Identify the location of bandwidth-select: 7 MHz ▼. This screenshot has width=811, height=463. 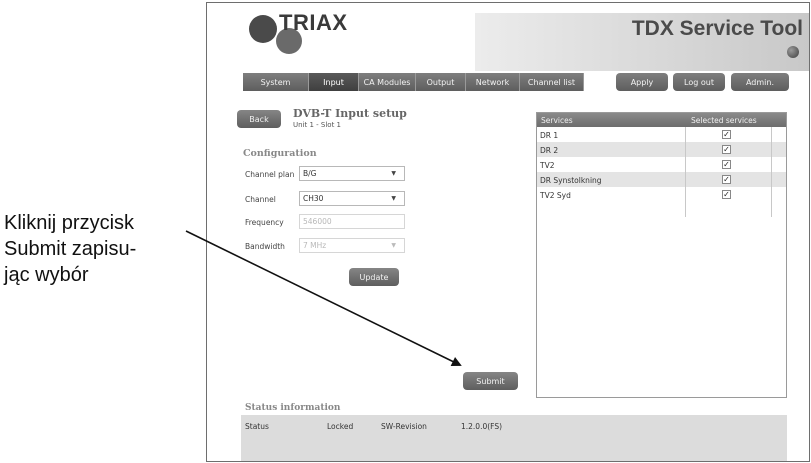
(352, 245).